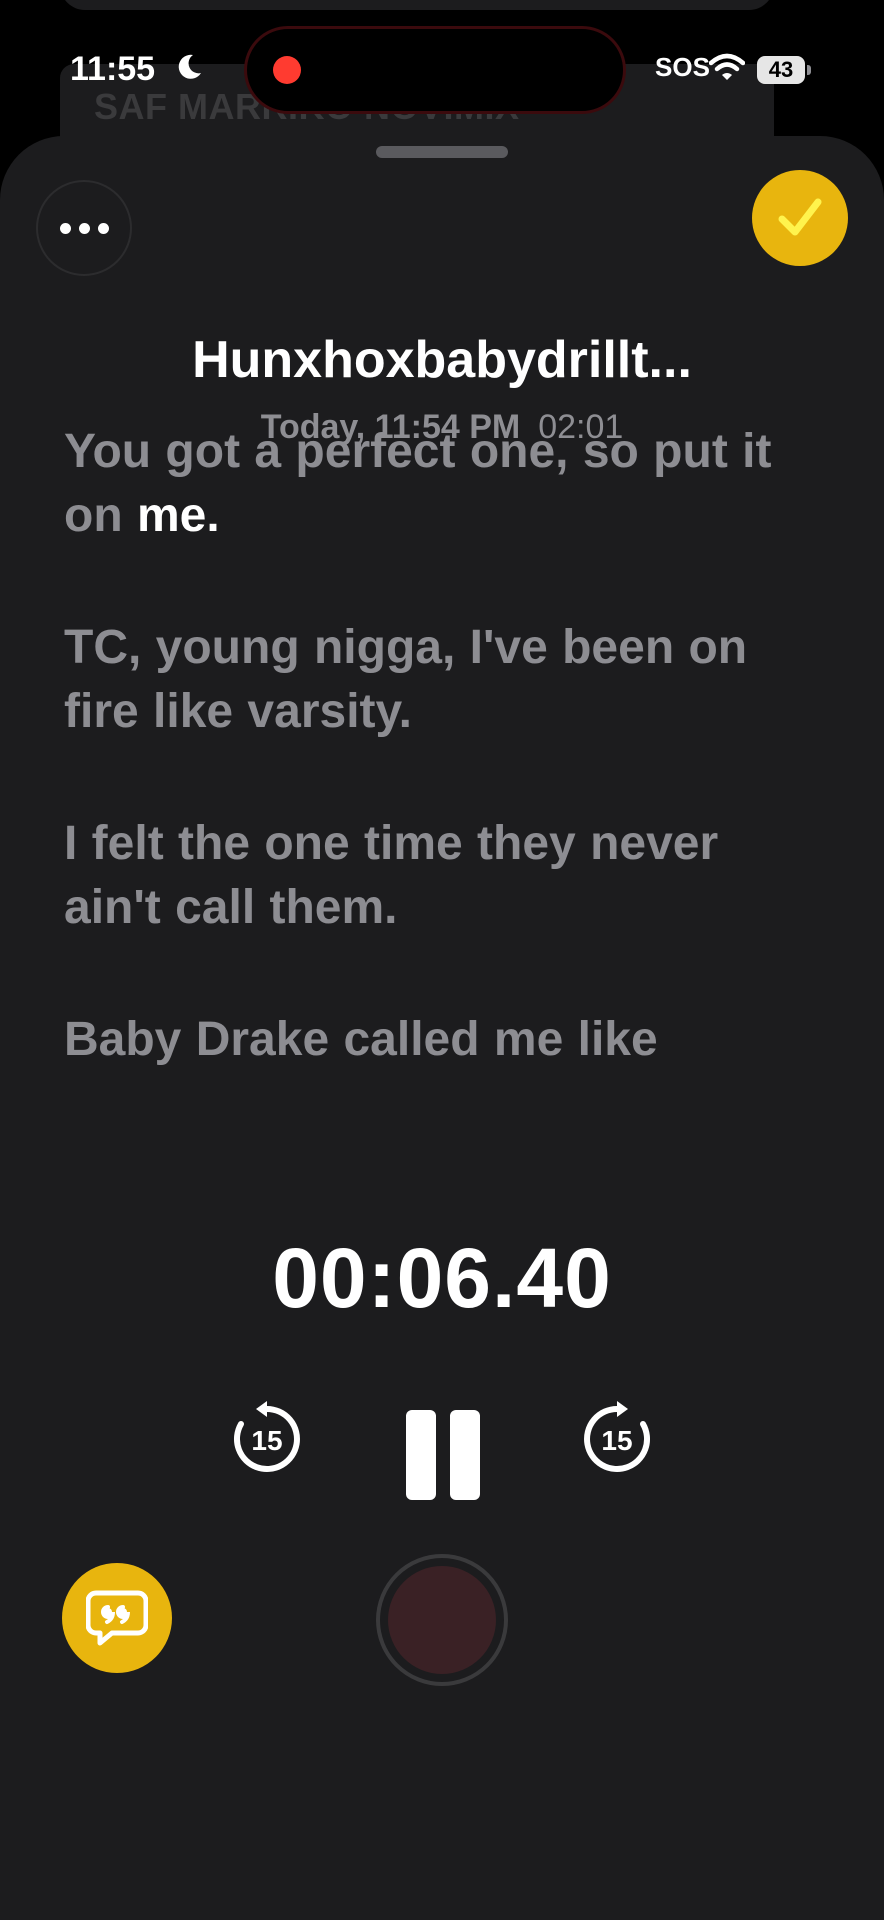  I want to click on more-options-button, so click(84, 228).